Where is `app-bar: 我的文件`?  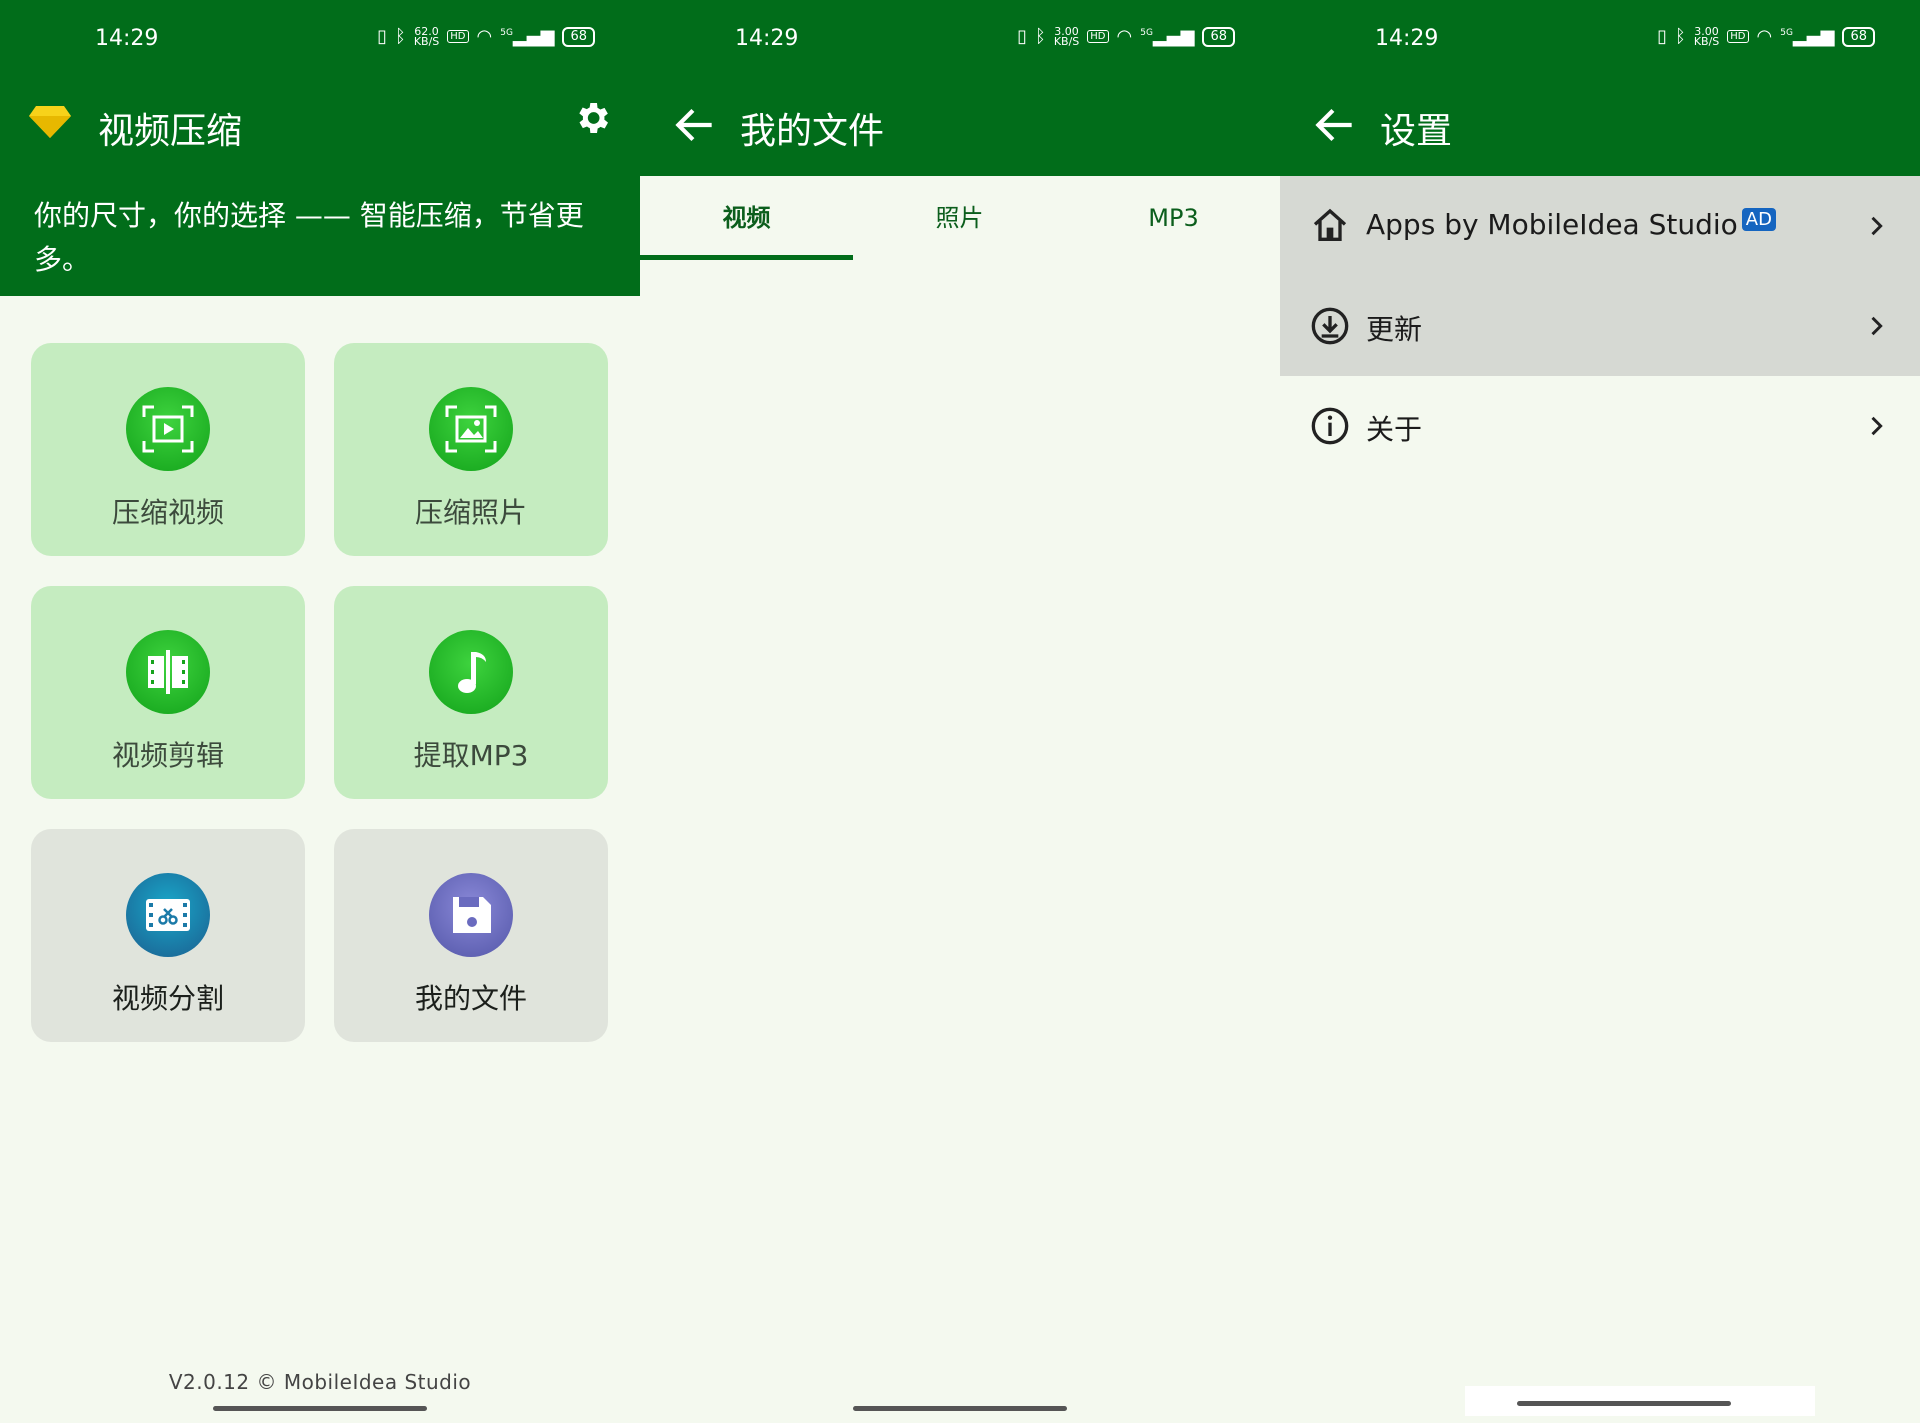 app-bar: 我的文件 is located at coordinates (960, 128).